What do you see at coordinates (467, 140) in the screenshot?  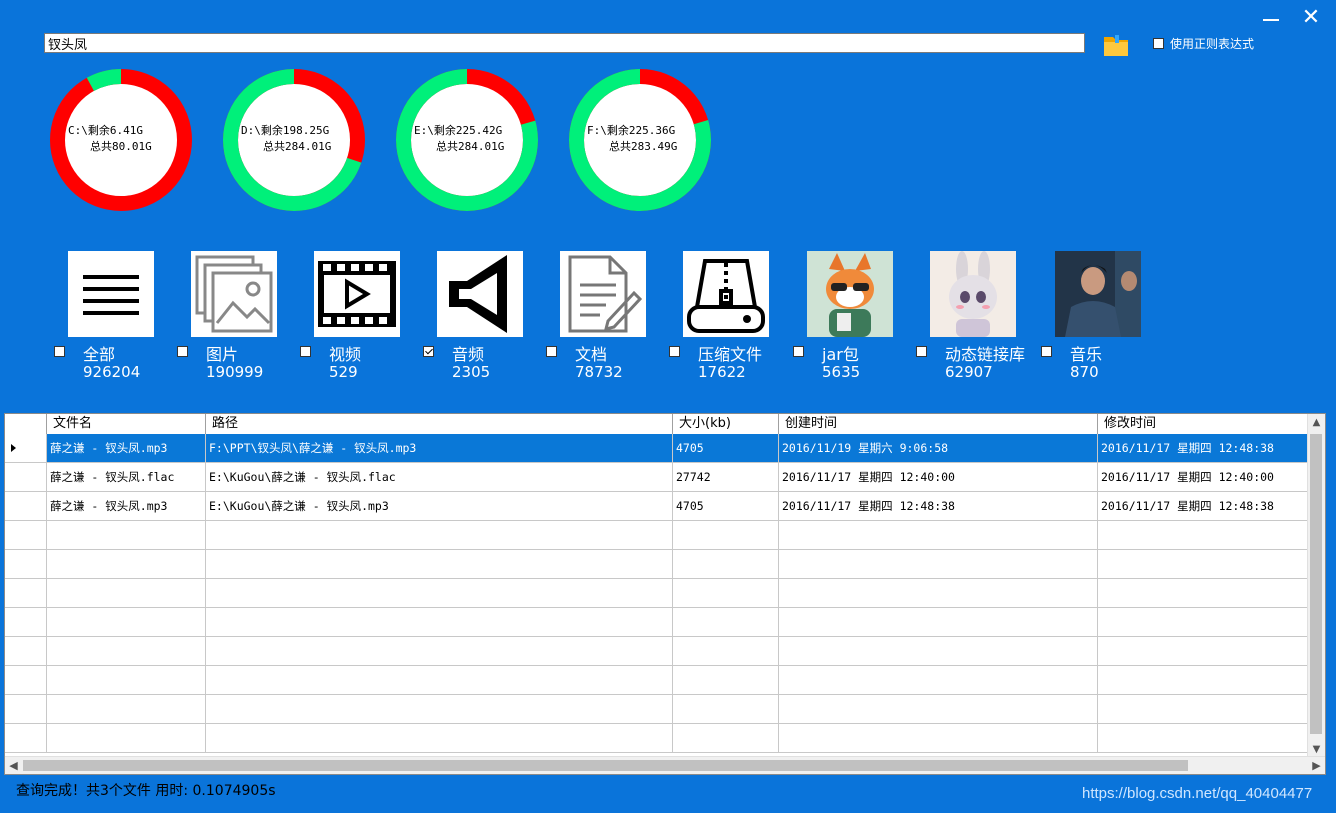 I see `disk-ring-e: E:\剩余225.42G 总共284.01G` at bounding box center [467, 140].